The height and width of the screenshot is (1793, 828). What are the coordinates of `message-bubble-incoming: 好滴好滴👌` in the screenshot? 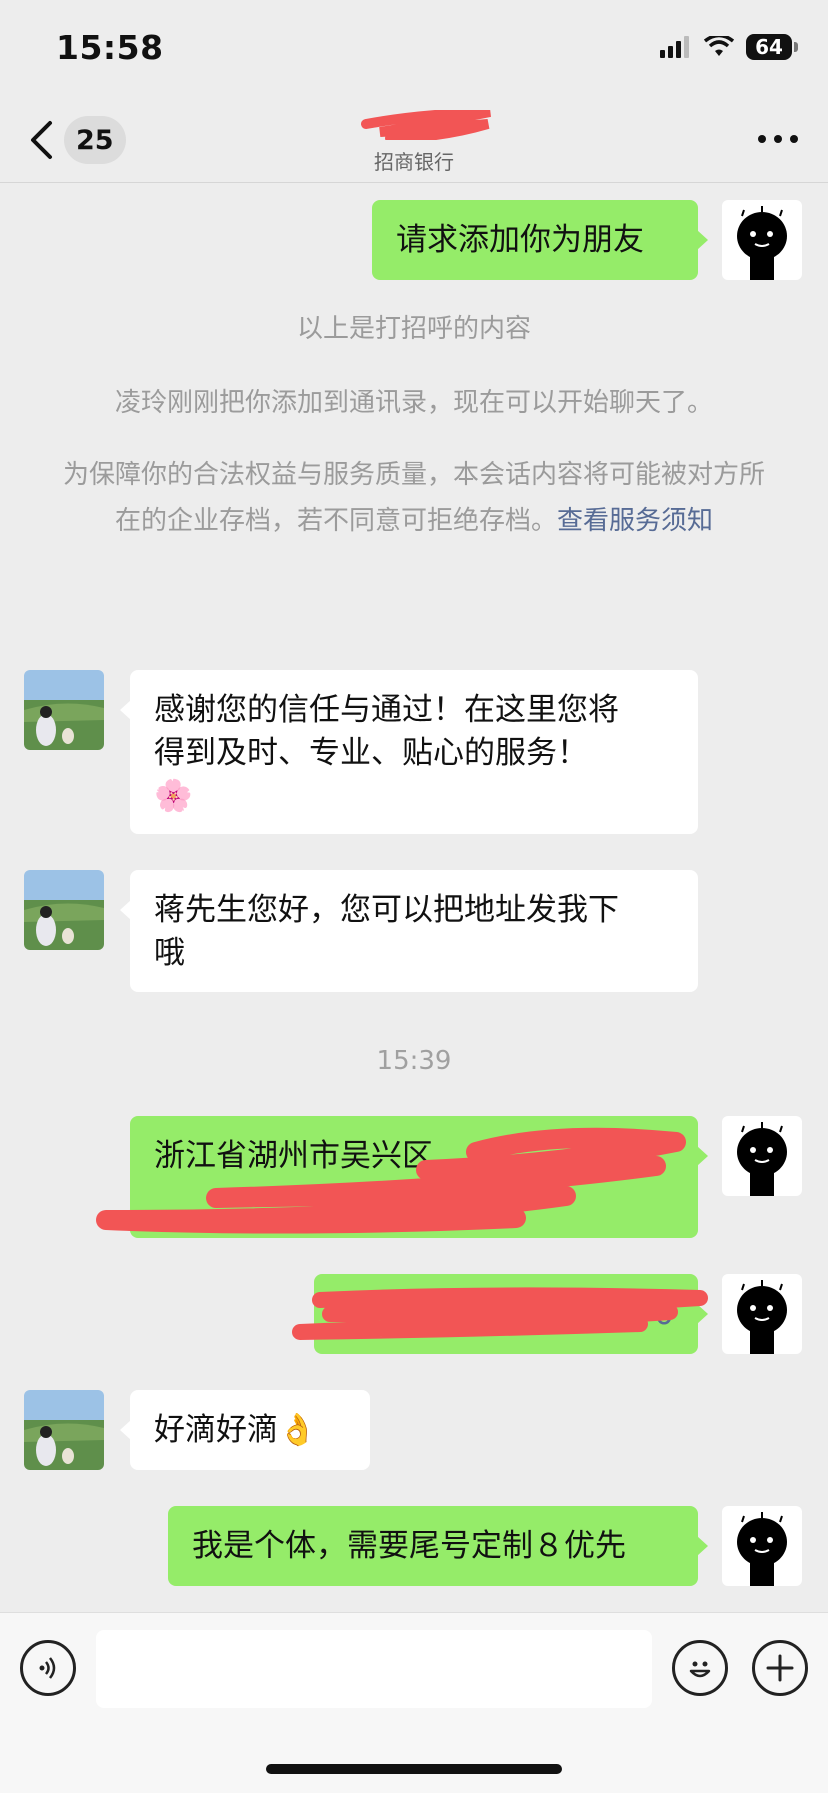 It's located at (245, 1430).